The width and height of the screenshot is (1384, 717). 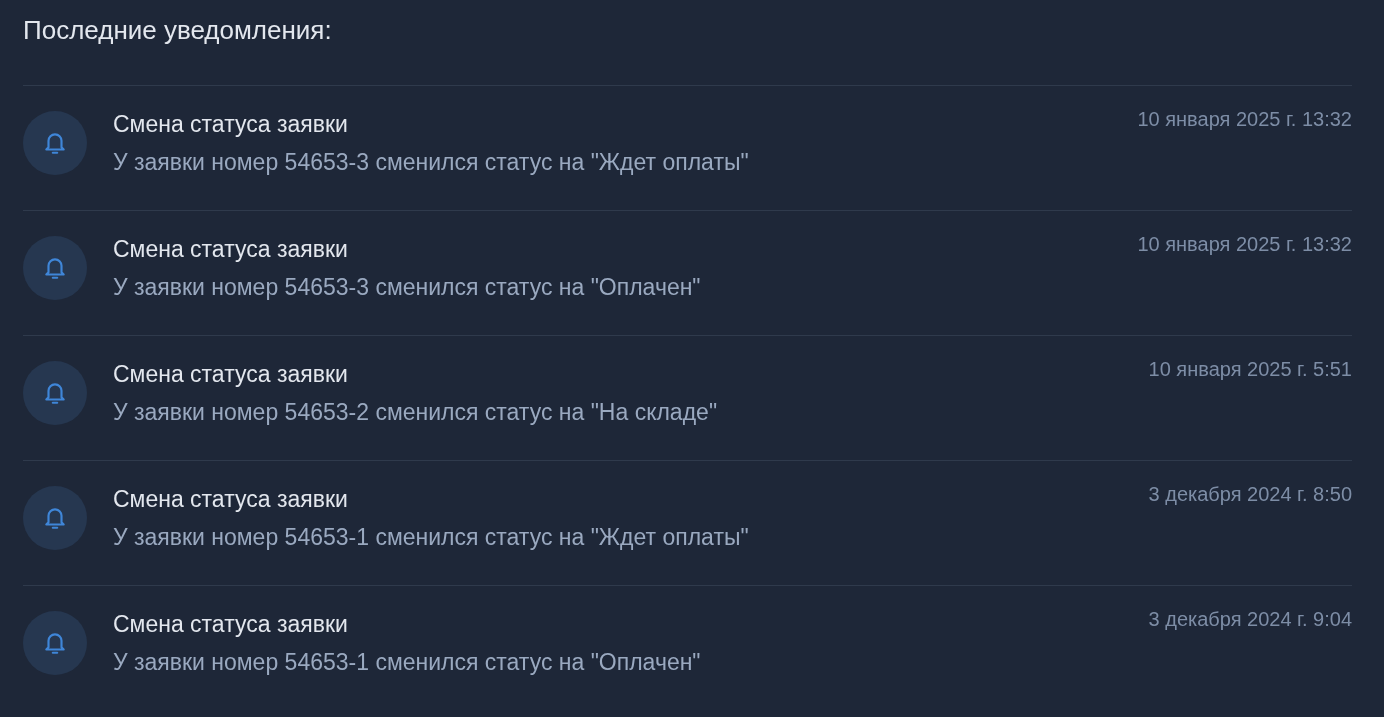 I want to click on notification-time: 10 января 2025 г. 5:51, so click(x=1250, y=369).